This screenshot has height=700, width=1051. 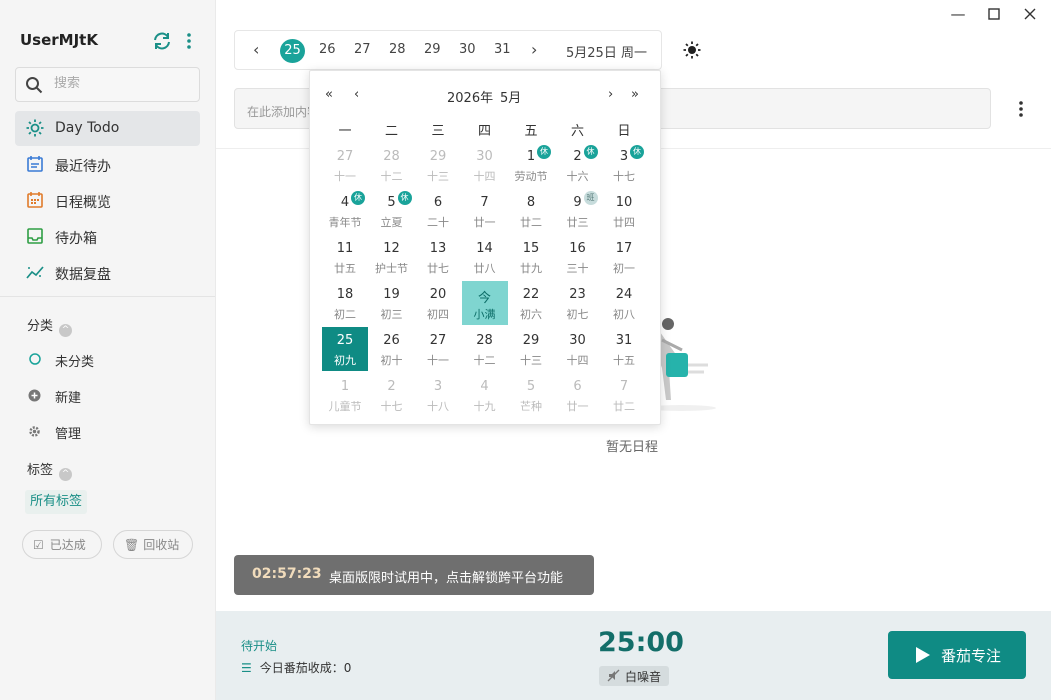 What do you see at coordinates (432, 49) in the screenshot?
I see `day-29: 29` at bounding box center [432, 49].